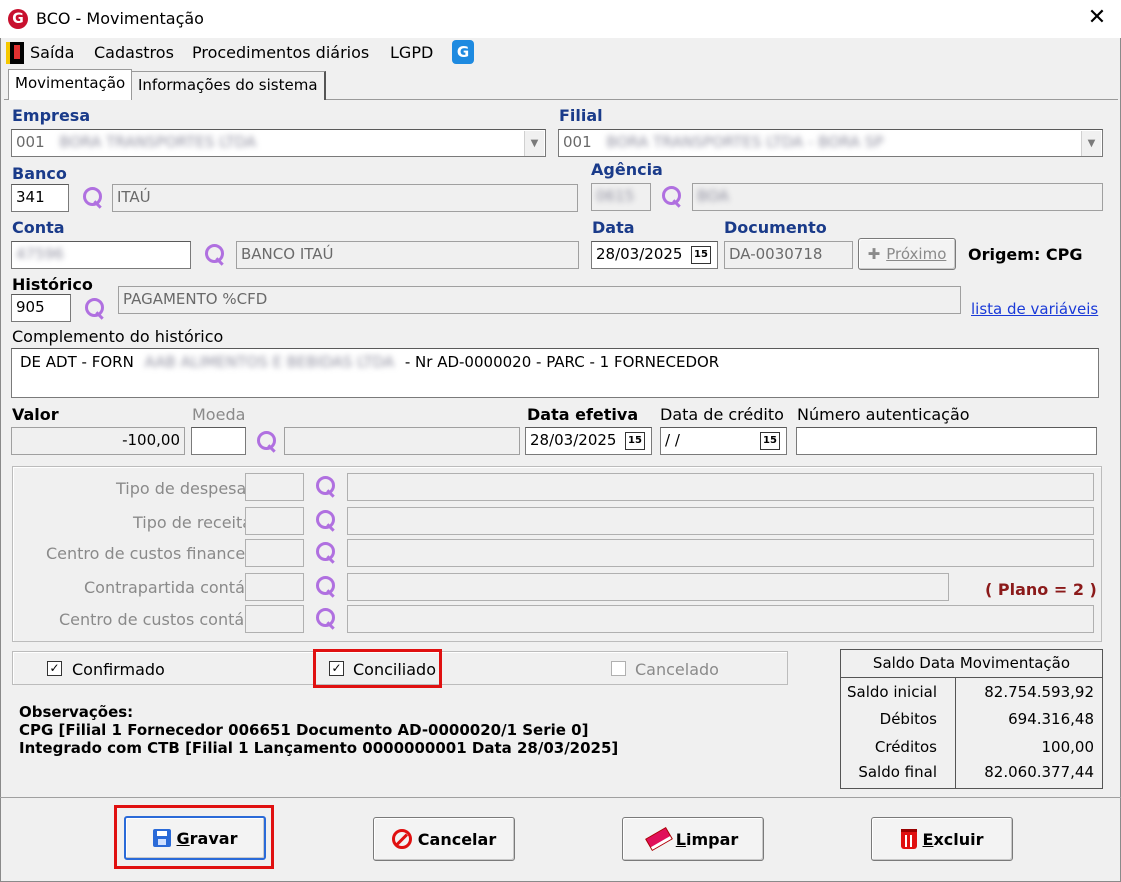 This screenshot has width=1121, height=882. I want to click on agencia-code-field: 0615, so click(621, 197).